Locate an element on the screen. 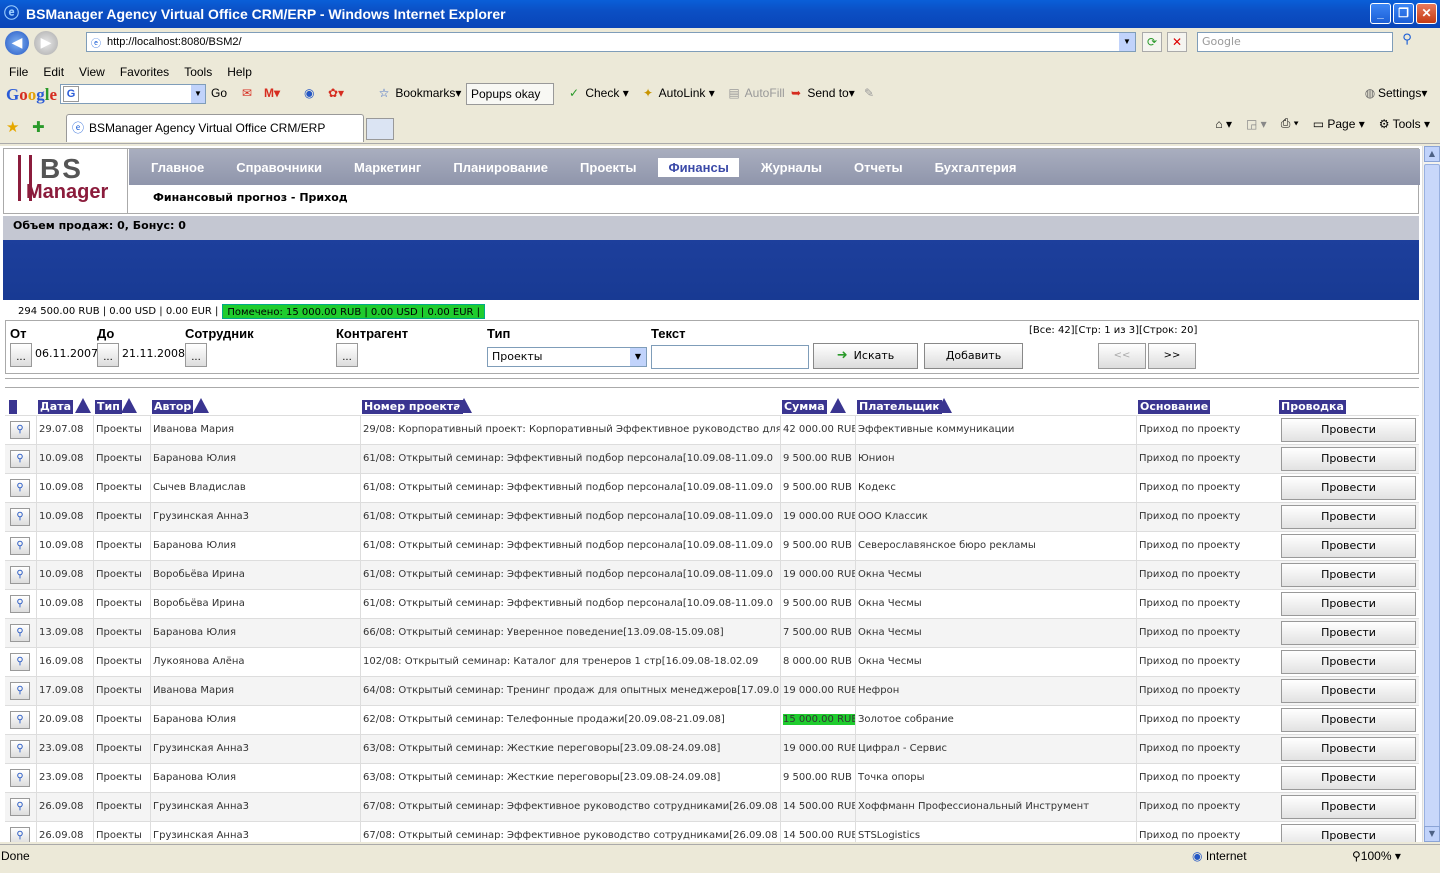 The width and height of the screenshot is (1440, 873). pencil-icon: ✎ is located at coordinates (869, 93).